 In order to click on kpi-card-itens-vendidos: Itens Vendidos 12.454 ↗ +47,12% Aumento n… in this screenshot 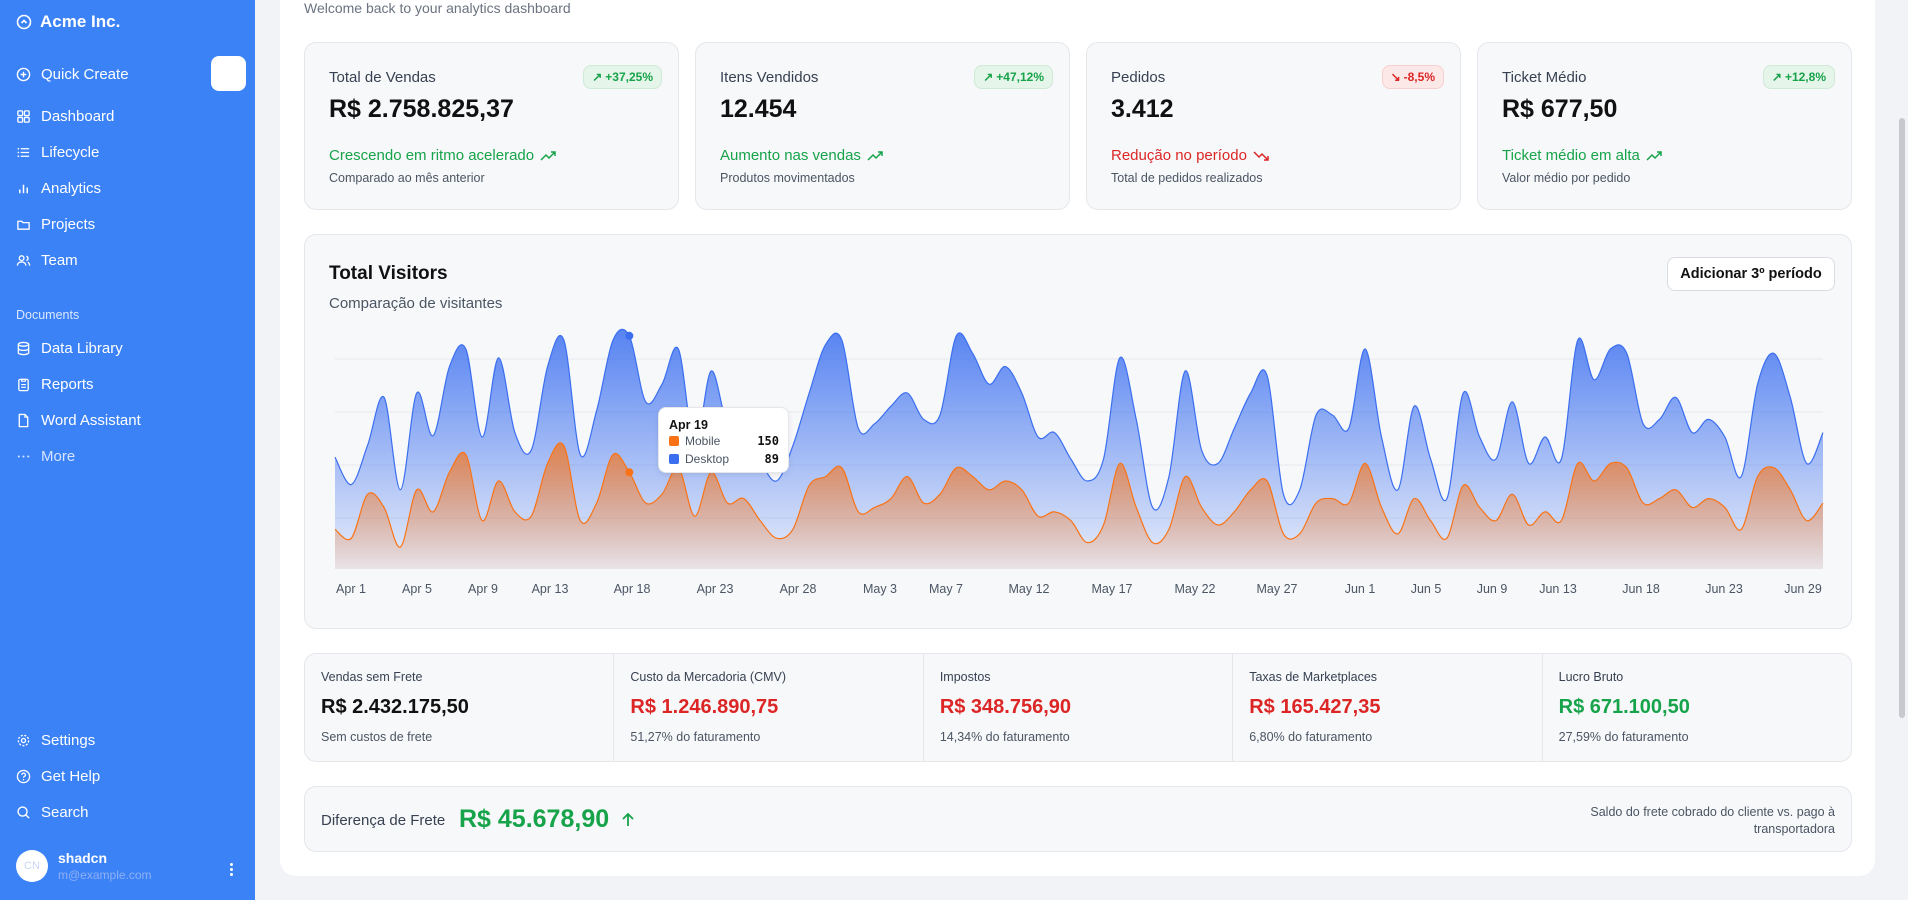, I will do `click(882, 126)`.